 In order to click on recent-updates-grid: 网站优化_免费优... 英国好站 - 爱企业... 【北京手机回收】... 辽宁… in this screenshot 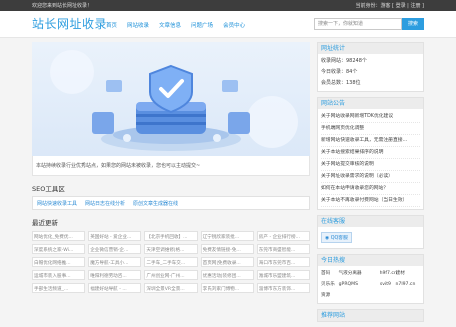, I will do `click(171, 262)`.